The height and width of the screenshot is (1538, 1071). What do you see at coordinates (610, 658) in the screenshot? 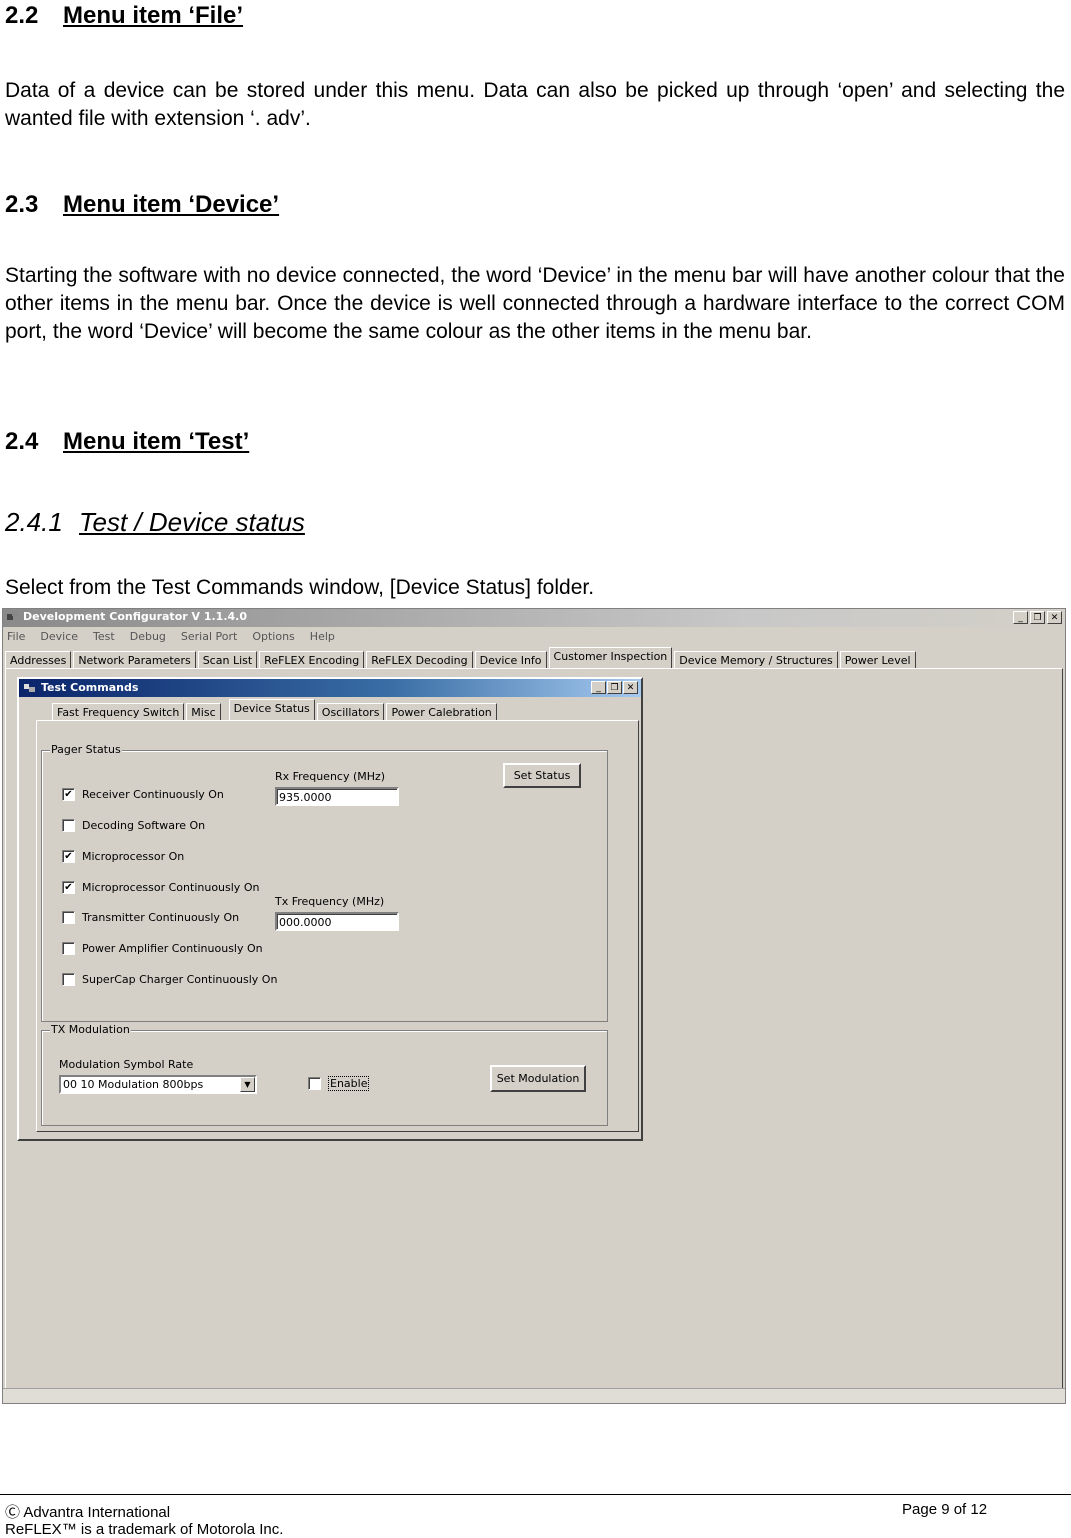
I see `tab-customer-inspection: Customer Inspection` at bounding box center [610, 658].